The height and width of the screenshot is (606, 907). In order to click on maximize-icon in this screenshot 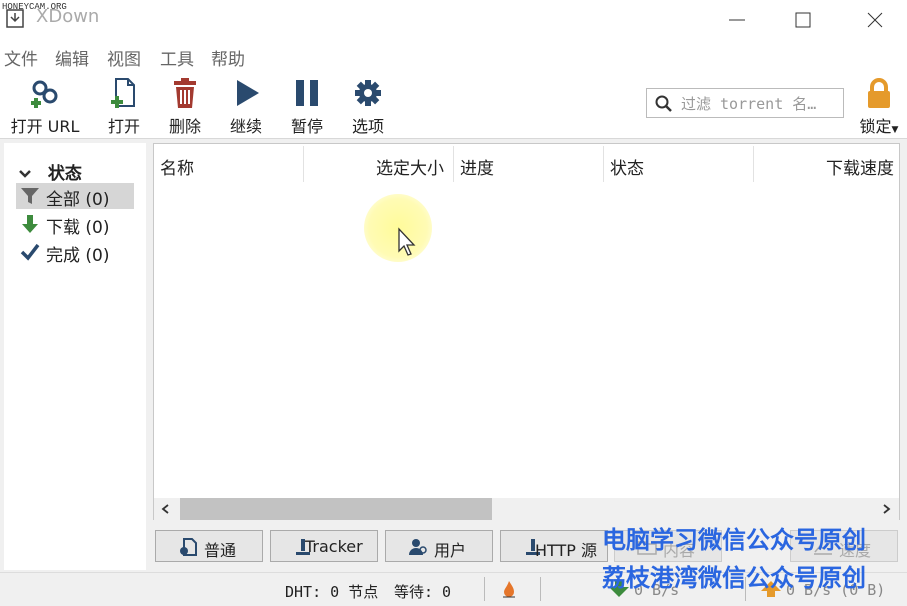, I will do `click(803, 20)`.